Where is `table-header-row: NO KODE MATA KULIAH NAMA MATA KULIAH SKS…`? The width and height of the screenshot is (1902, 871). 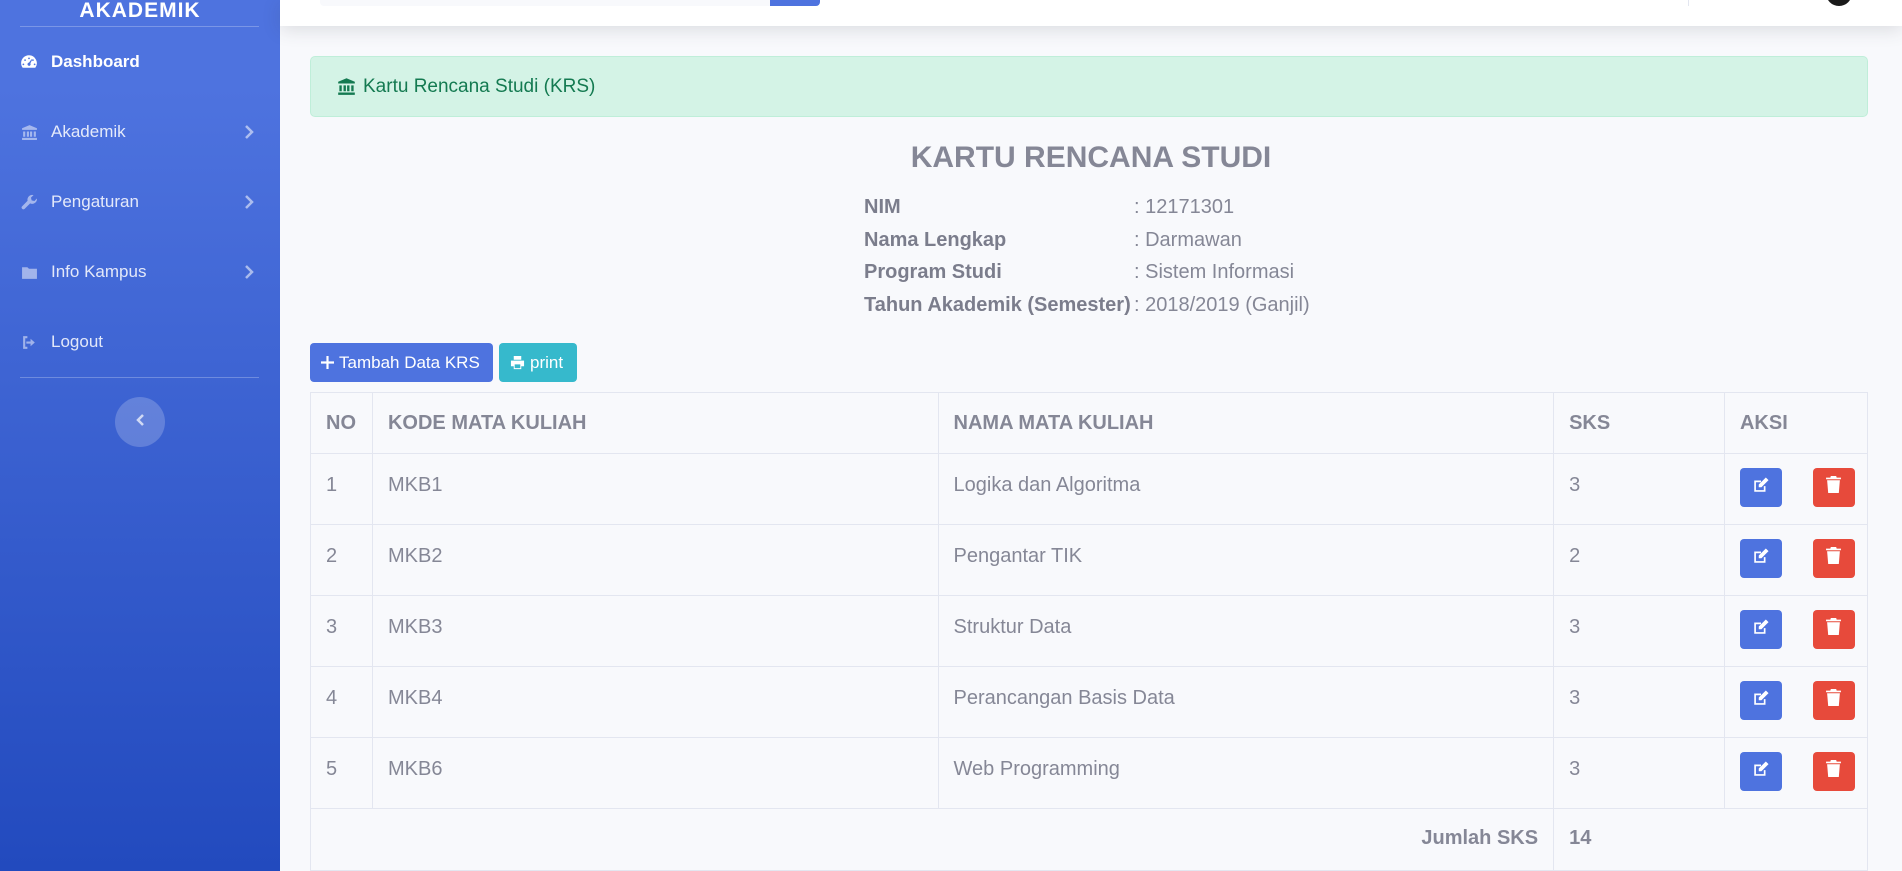
table-header-row: NO KODE MATA KULIAH NAMA MATA KULIAH SKS… is located at coordinates (1089, 423).